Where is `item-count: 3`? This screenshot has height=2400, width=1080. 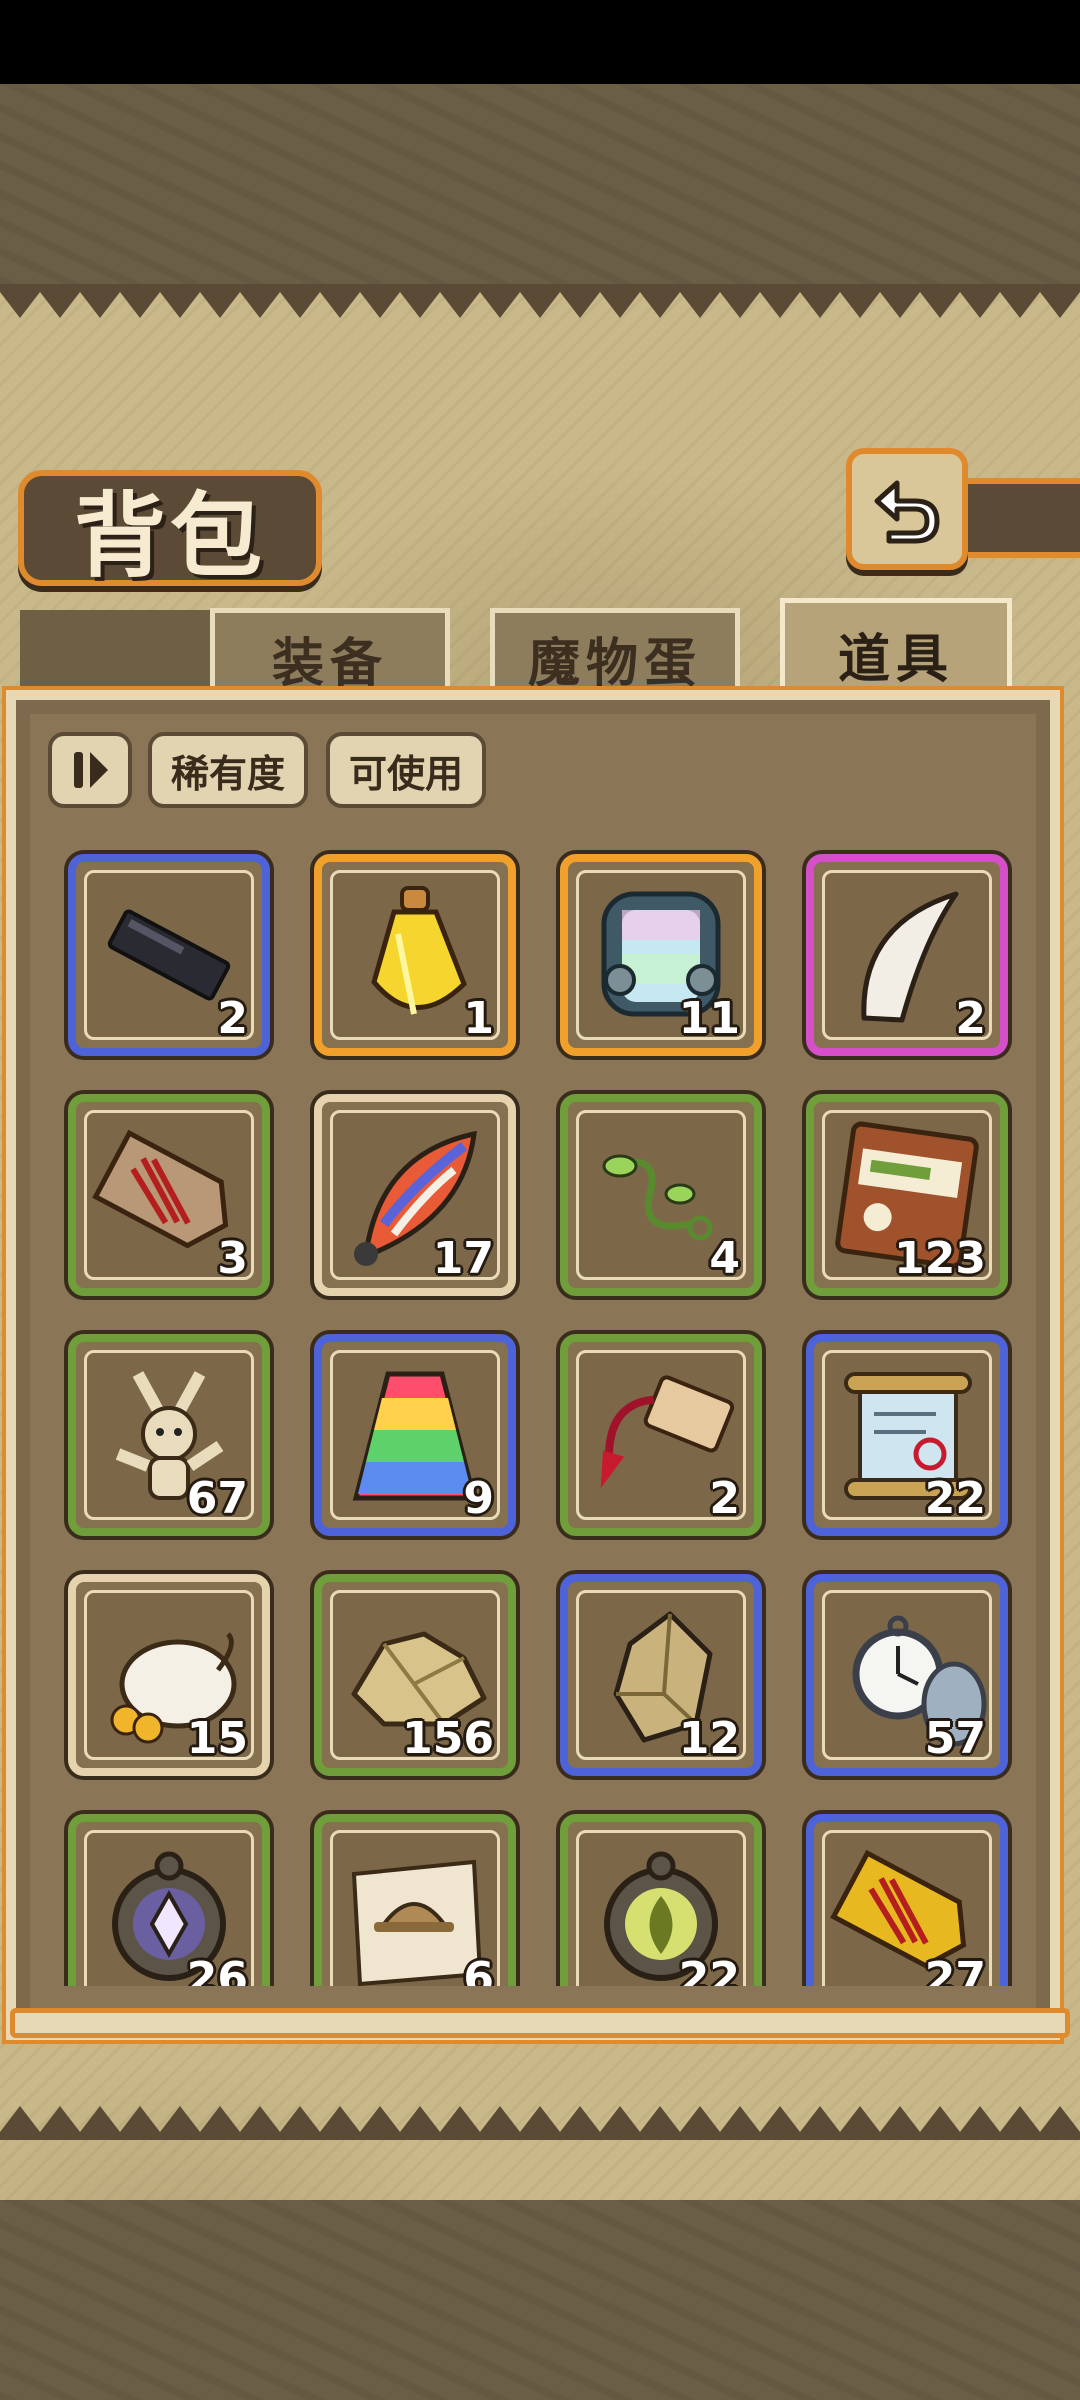 item-count: 3 is located at coordinates (232, 1258).